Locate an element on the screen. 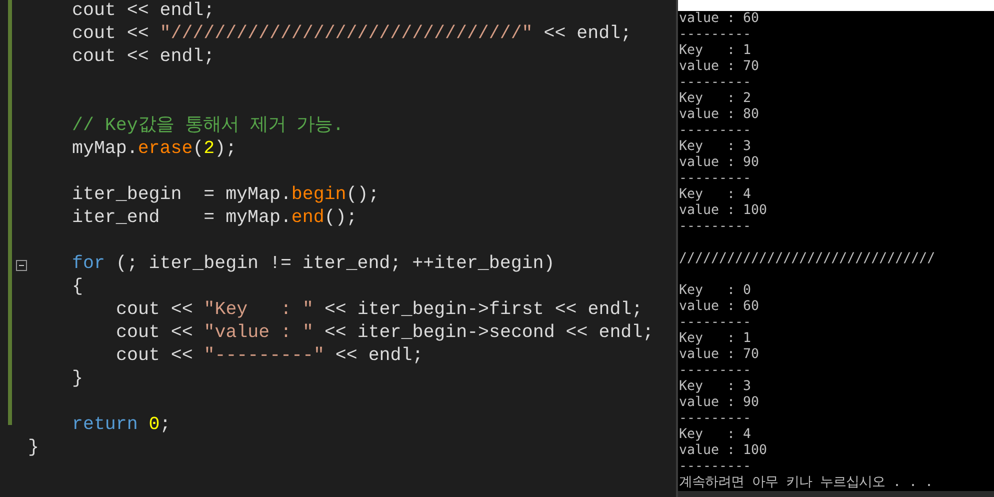 This screenshot has width=994, height=497. collapse-icon is located at coordinates (21, 265).